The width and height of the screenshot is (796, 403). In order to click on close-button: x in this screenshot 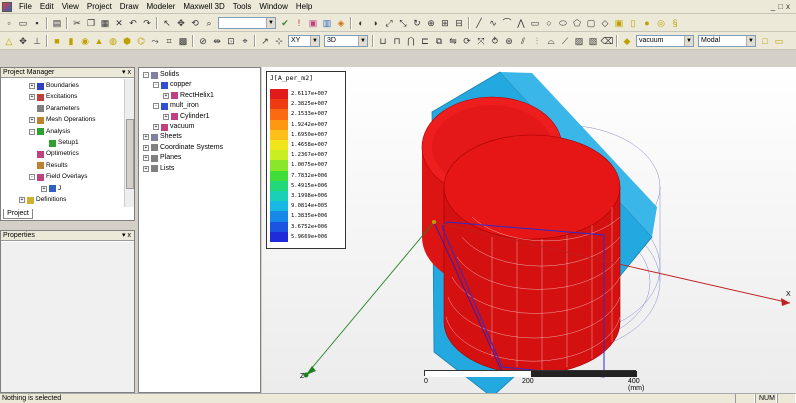, I will do `click(788, 6)`.